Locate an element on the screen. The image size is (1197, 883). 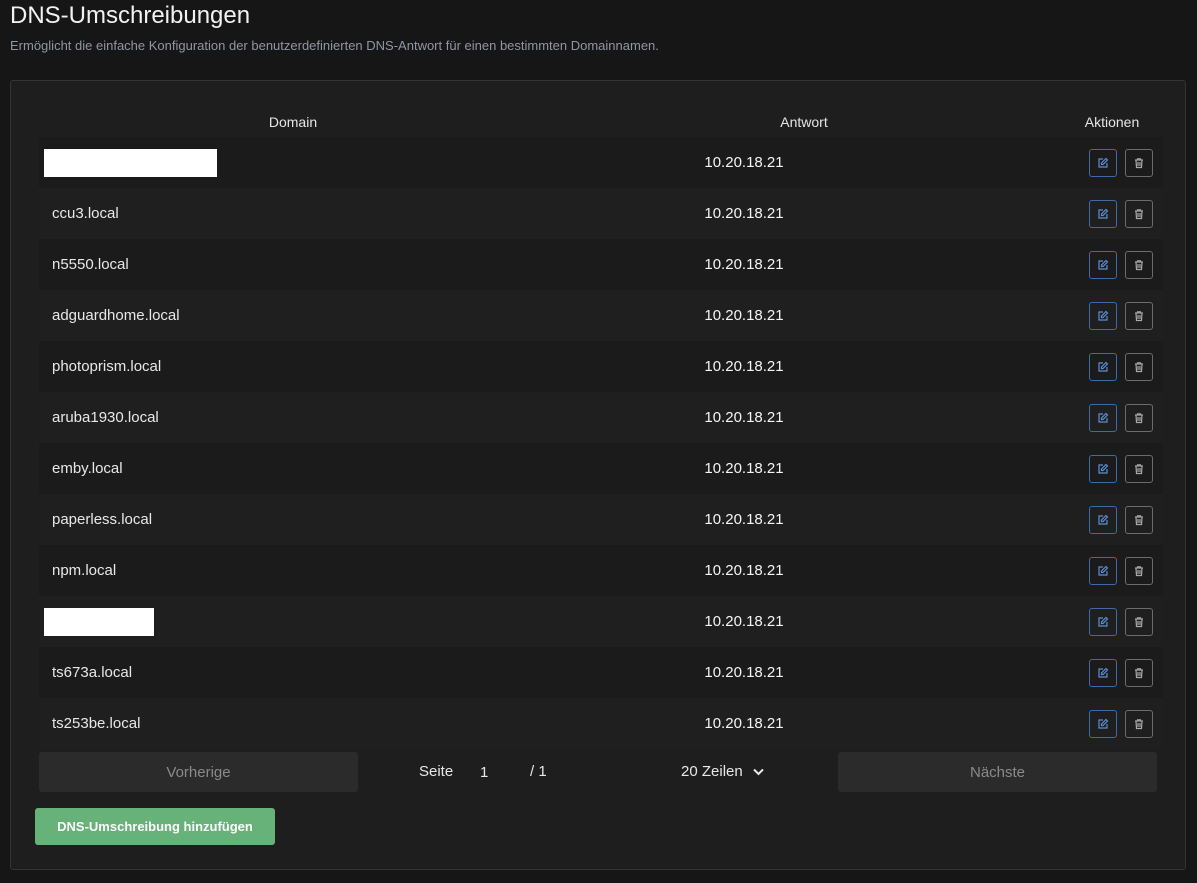
domain-text: adguardhome.local is located at coordinates (116, 315).